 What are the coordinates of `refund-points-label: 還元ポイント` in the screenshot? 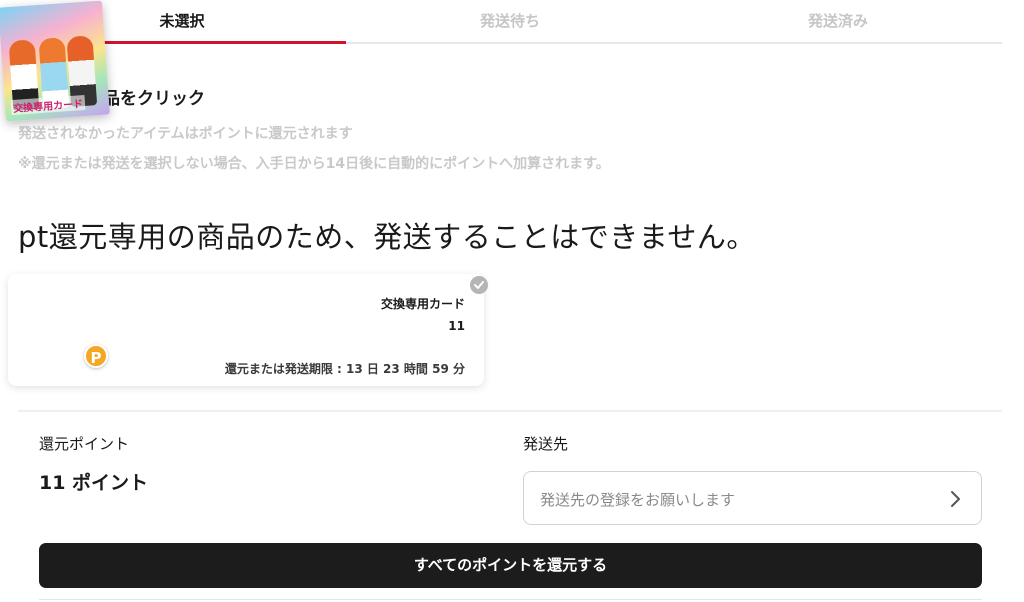 It's located at (84, 444).